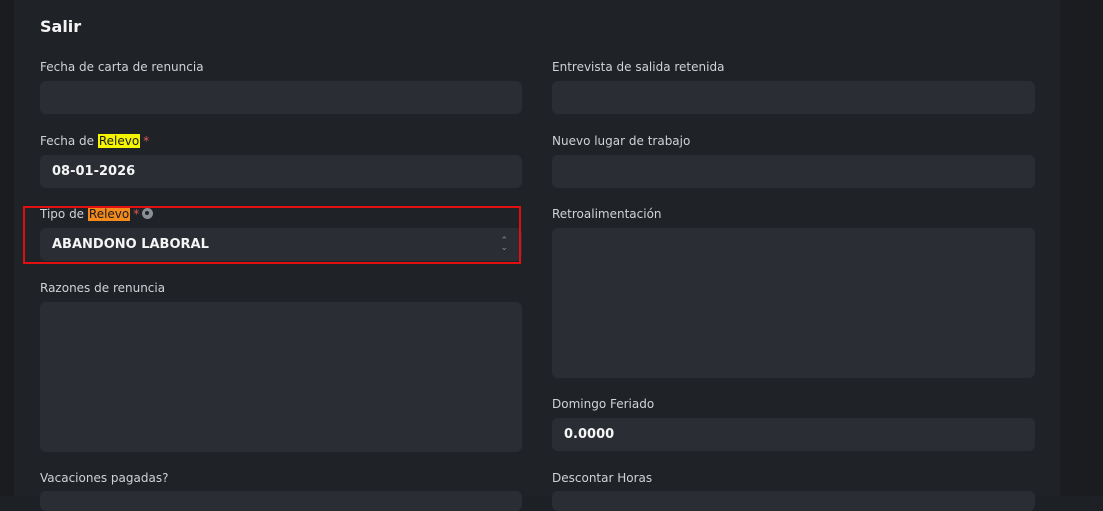 The height and width of the screenshot is (511, 1103). What do you see at coordinates (793, 434) in the screenshot?
I see `domingo-feriado-input: 0.0000` at bounding box center [793, 434].